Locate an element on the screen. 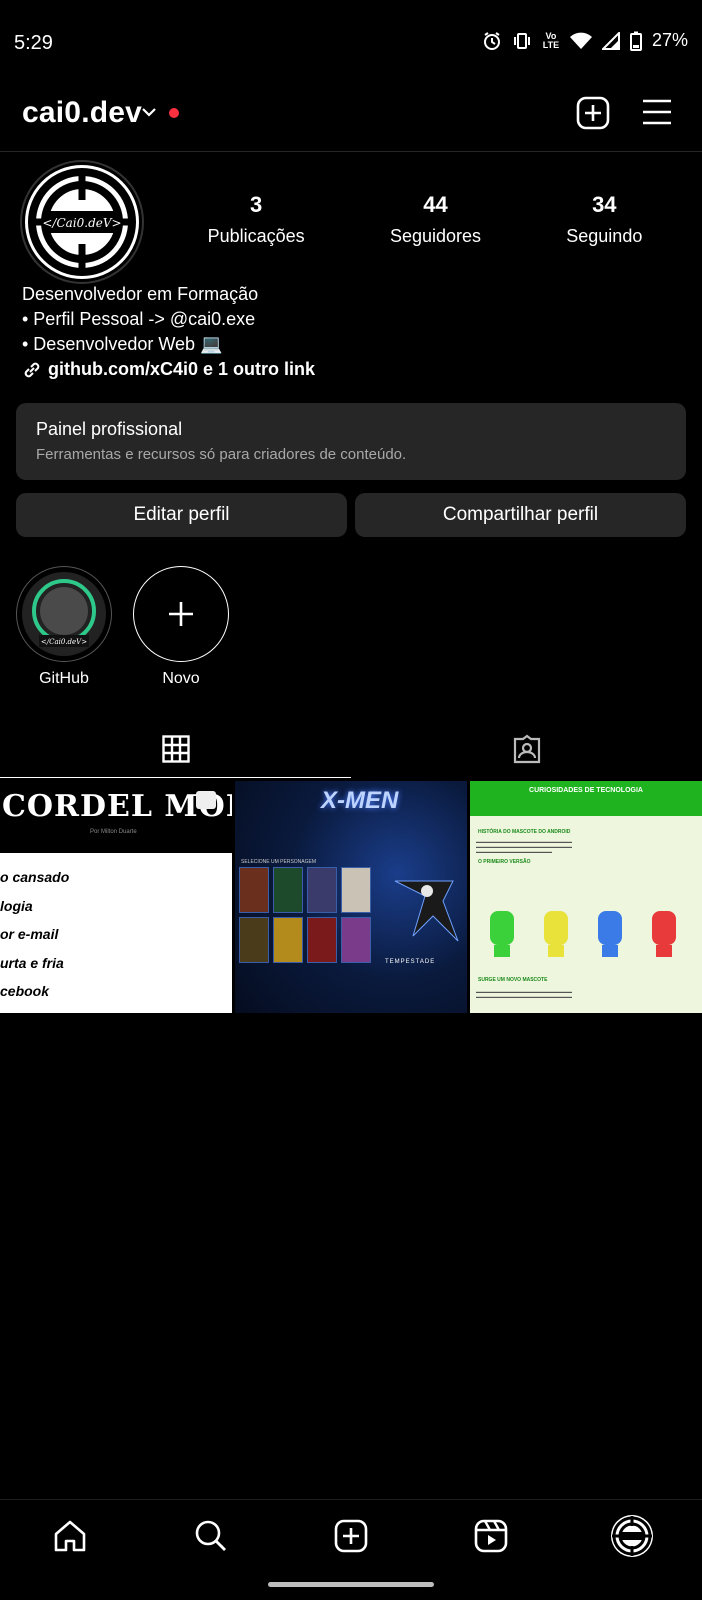 The width and height of the screenshot is (702, 1600). nav-search is located at coordinates (211, 1536).